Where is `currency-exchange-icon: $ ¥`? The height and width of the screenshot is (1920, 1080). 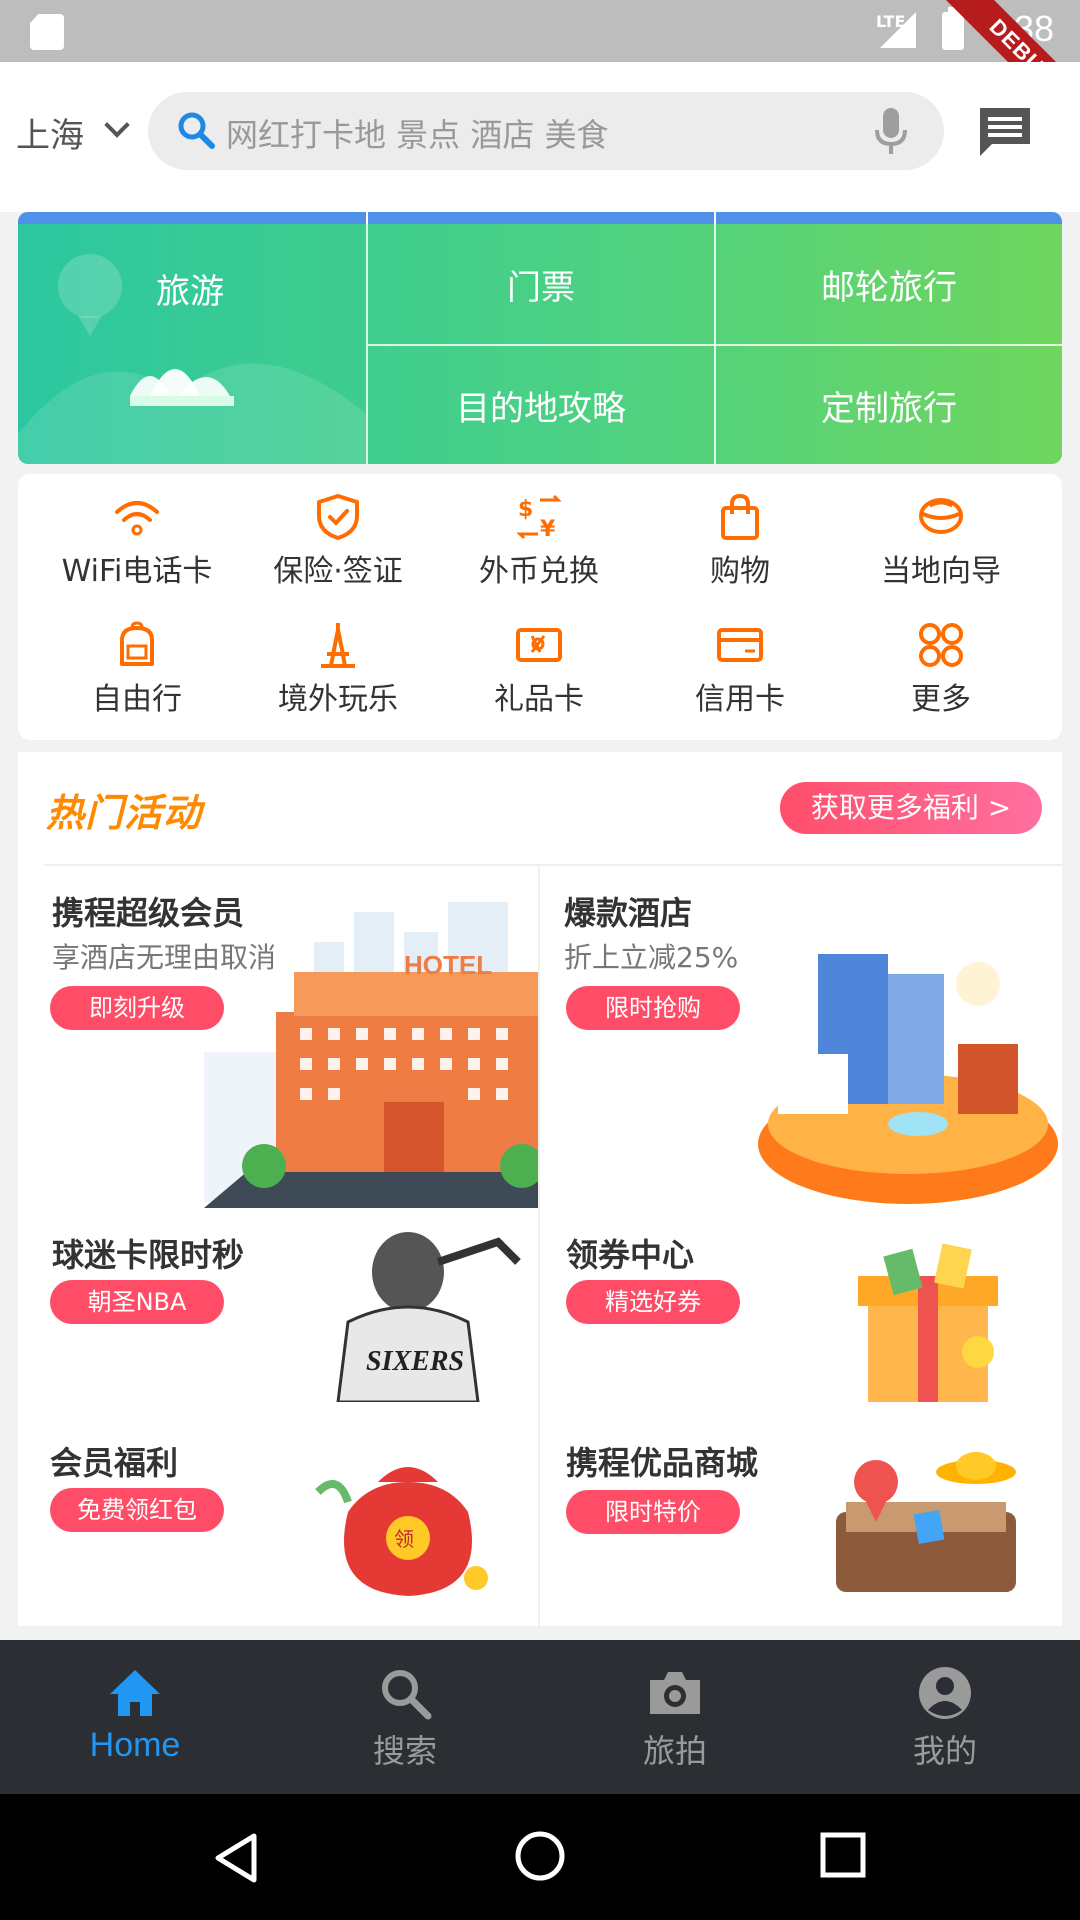
currency-exchange-icon: $ ¥ is located at coordinates (539, 518).